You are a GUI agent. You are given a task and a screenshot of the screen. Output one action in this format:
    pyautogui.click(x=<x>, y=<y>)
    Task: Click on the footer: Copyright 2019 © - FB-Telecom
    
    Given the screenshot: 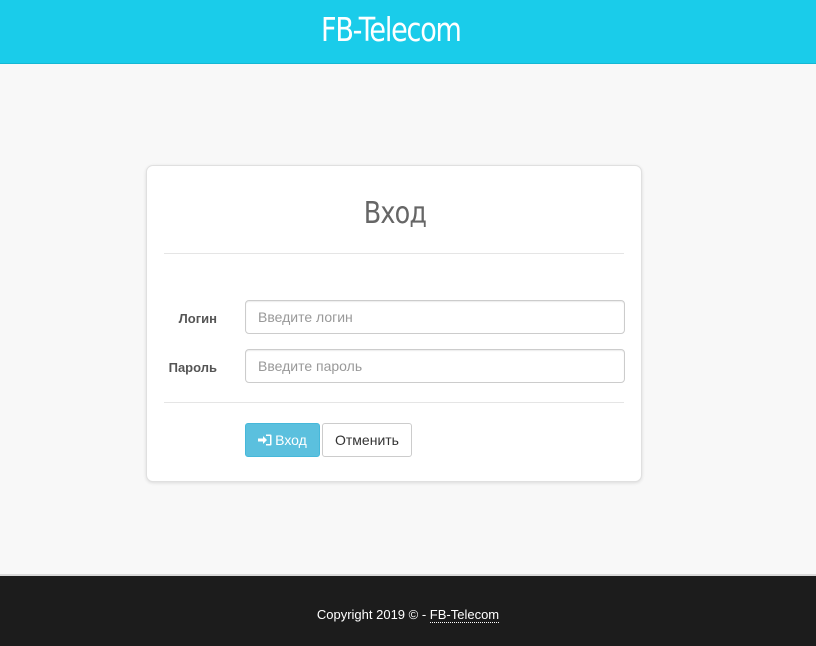 What is the action you would take?
    pyautogui.click(x=408, y=610)
    